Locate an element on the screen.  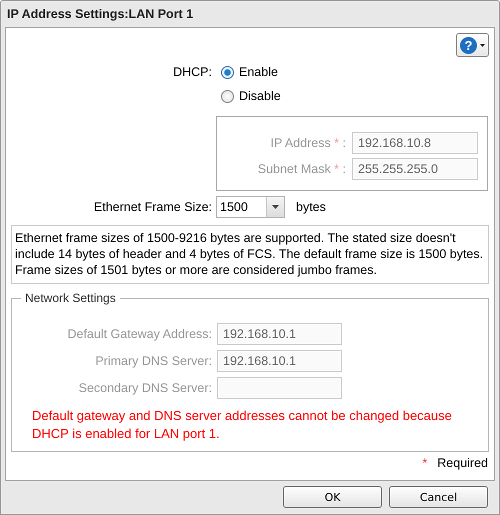
field-label: IP Address * : is located at coordinates (307, 143).